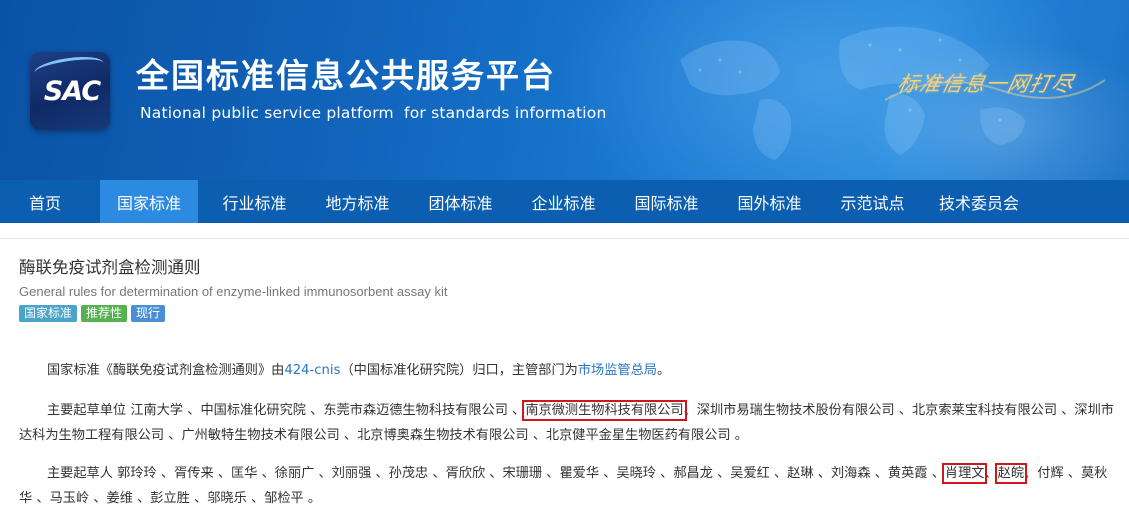 The height and width of the screenshot is (518, 1129). What do you see at coordinates (769, 201) in the screenshot?
I see `nav-item-foreign-standards: 国外标准` at bounding box center [769, 201].